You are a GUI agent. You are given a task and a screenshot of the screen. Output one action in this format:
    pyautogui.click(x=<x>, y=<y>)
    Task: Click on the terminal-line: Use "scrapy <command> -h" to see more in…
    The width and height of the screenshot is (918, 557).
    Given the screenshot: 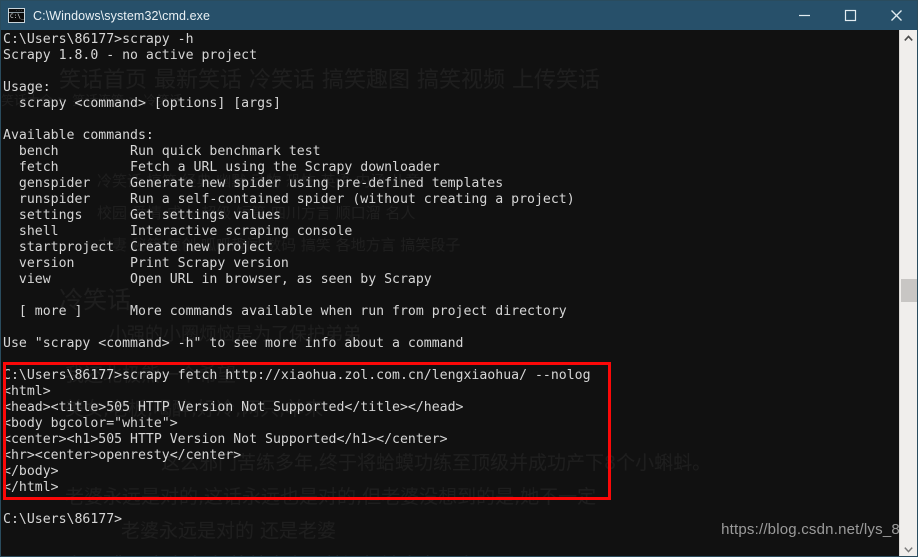 What is the action you would take?
    pyautogui.click(x=233, y=343)
    